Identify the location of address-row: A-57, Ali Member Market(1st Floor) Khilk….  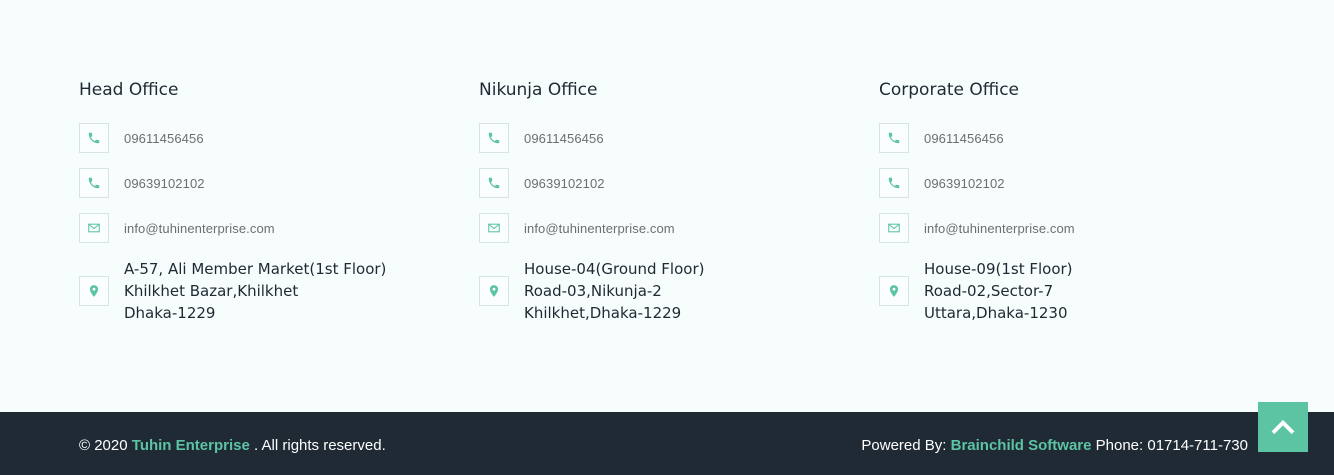
(232, 291).